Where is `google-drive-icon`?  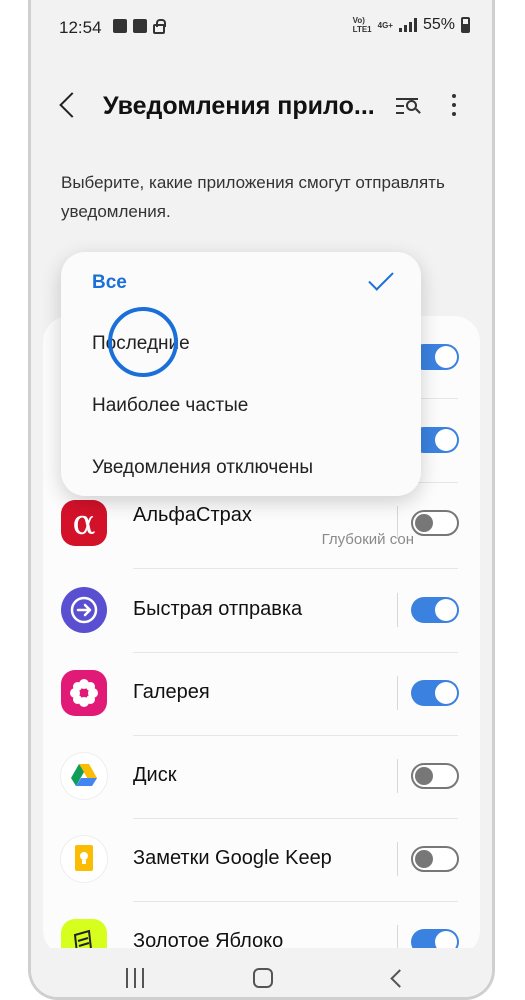 google-drive-icon is located at coordinates (84, 776).